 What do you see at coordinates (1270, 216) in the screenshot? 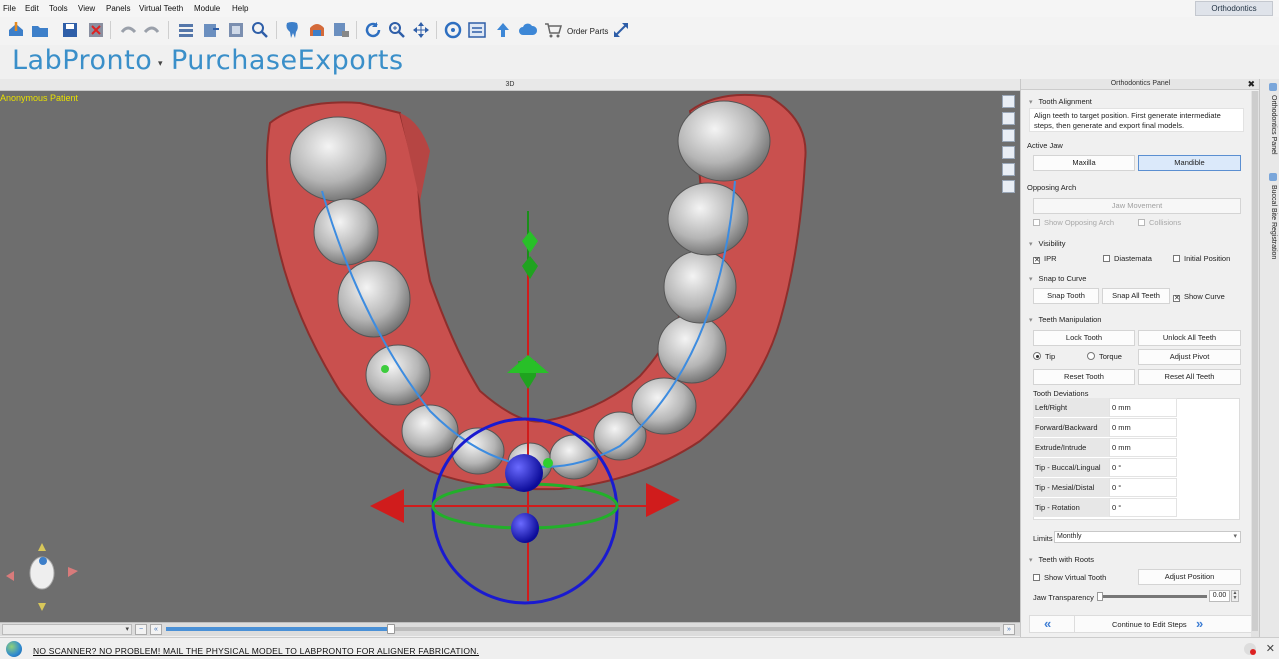
I see `dock-tab-buccal-bite: Buccal Bite Registration` at bounding box center [1270, 216].